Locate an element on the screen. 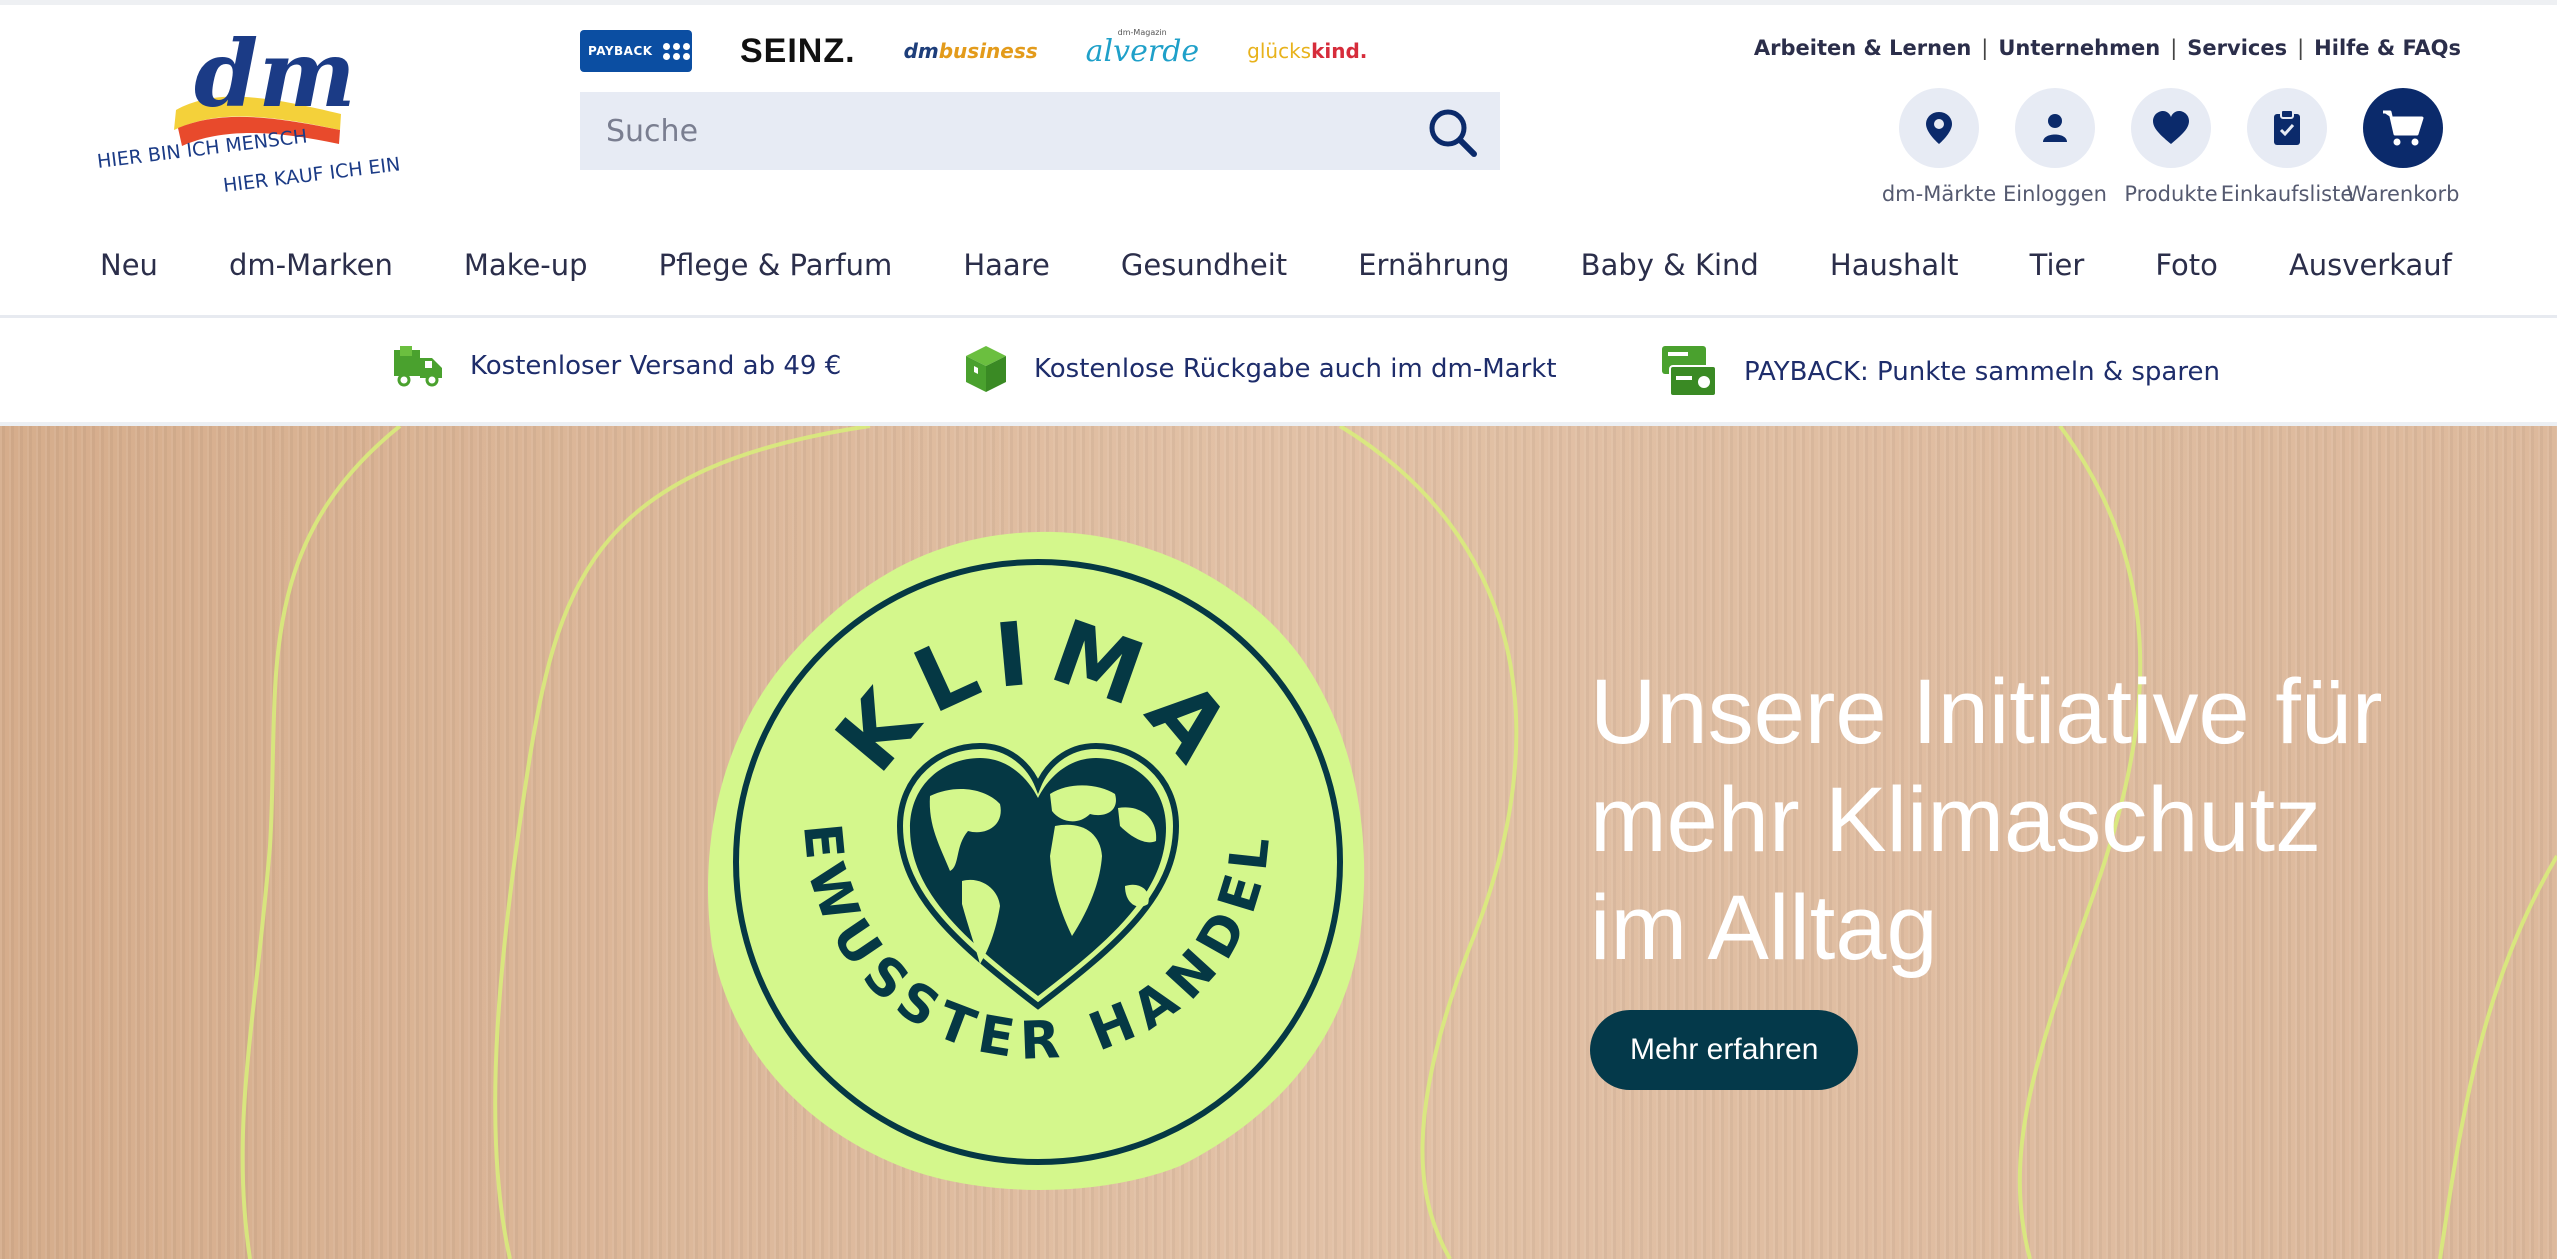 This screenshot has height=1259, width=2557. payback-cards-icon is located at coordinates (1689, 371).